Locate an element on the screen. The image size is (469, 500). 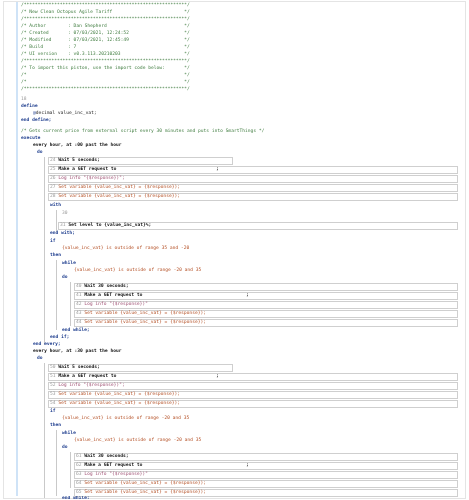
line-number: 54 is located at coordinates (53, 403).